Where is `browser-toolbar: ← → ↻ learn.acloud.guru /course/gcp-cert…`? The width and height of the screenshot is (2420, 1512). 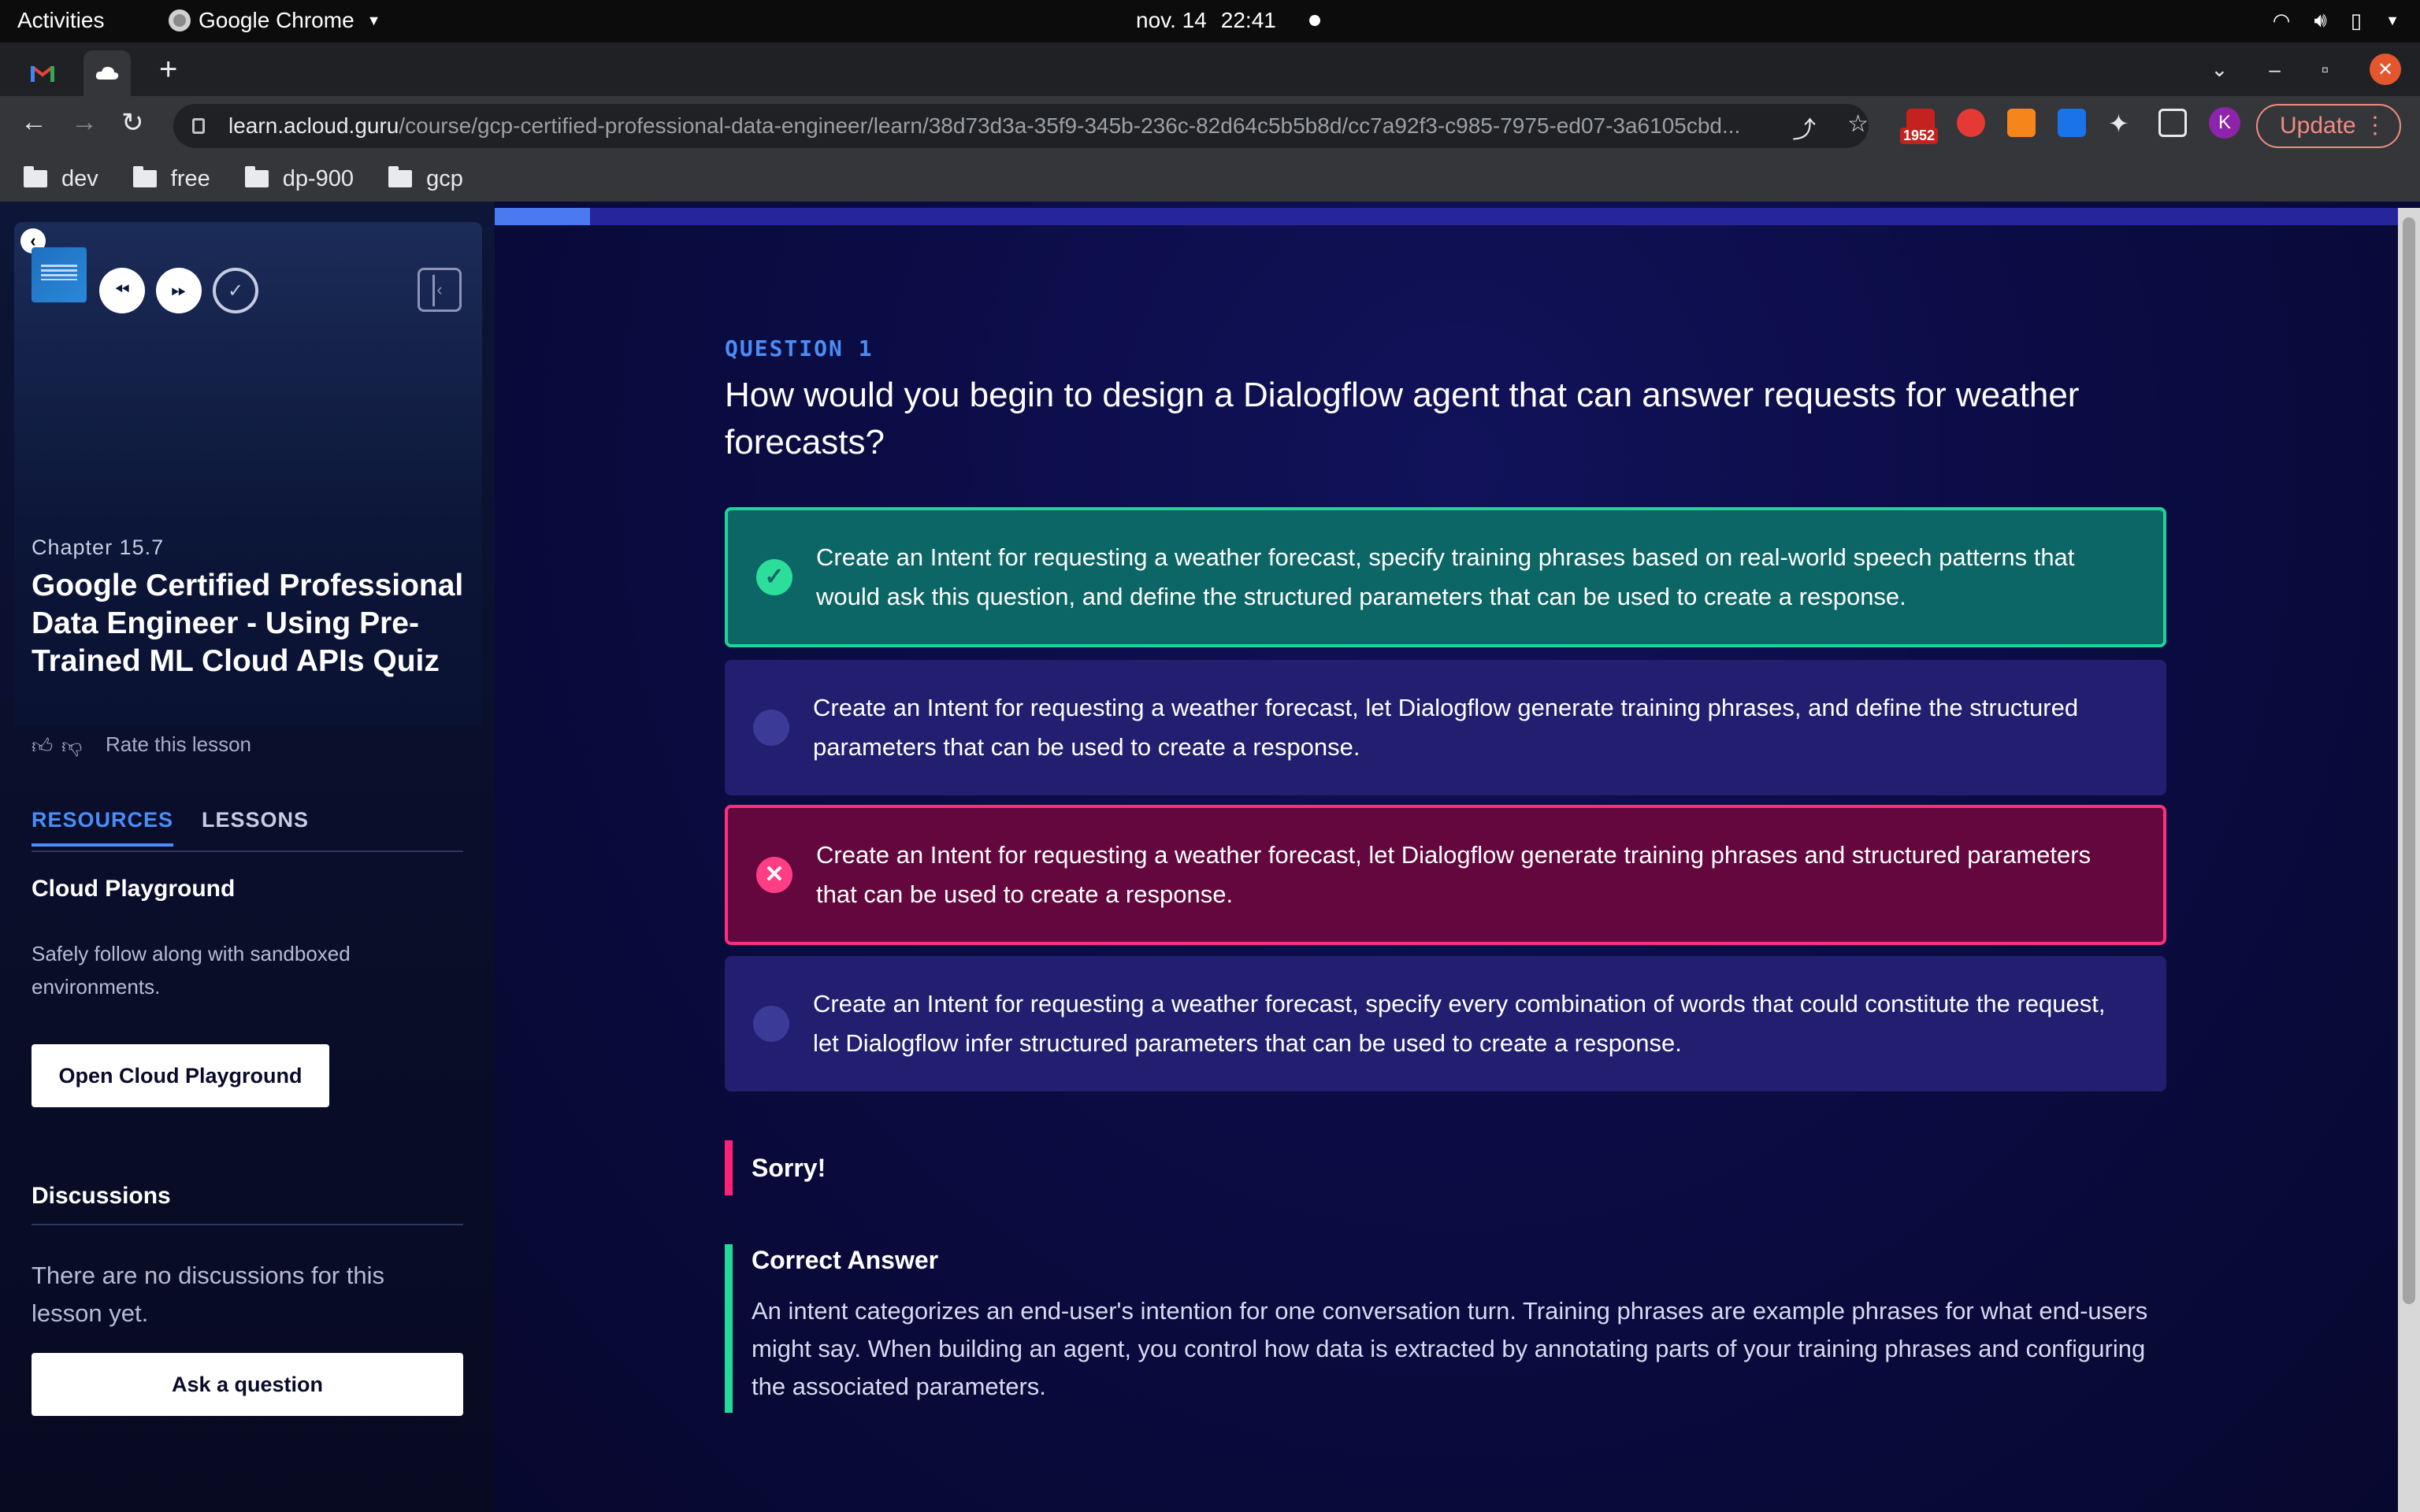 browser-toolbar: ← → ↻ learn.acloud.guru /course/gcp-cert… is located at coordinates (1210, 126).